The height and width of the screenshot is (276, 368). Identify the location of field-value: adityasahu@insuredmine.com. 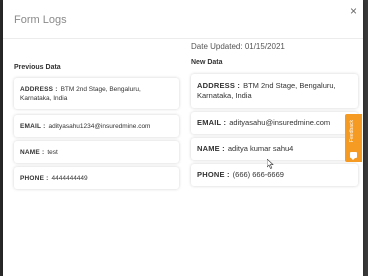
(280, 122).